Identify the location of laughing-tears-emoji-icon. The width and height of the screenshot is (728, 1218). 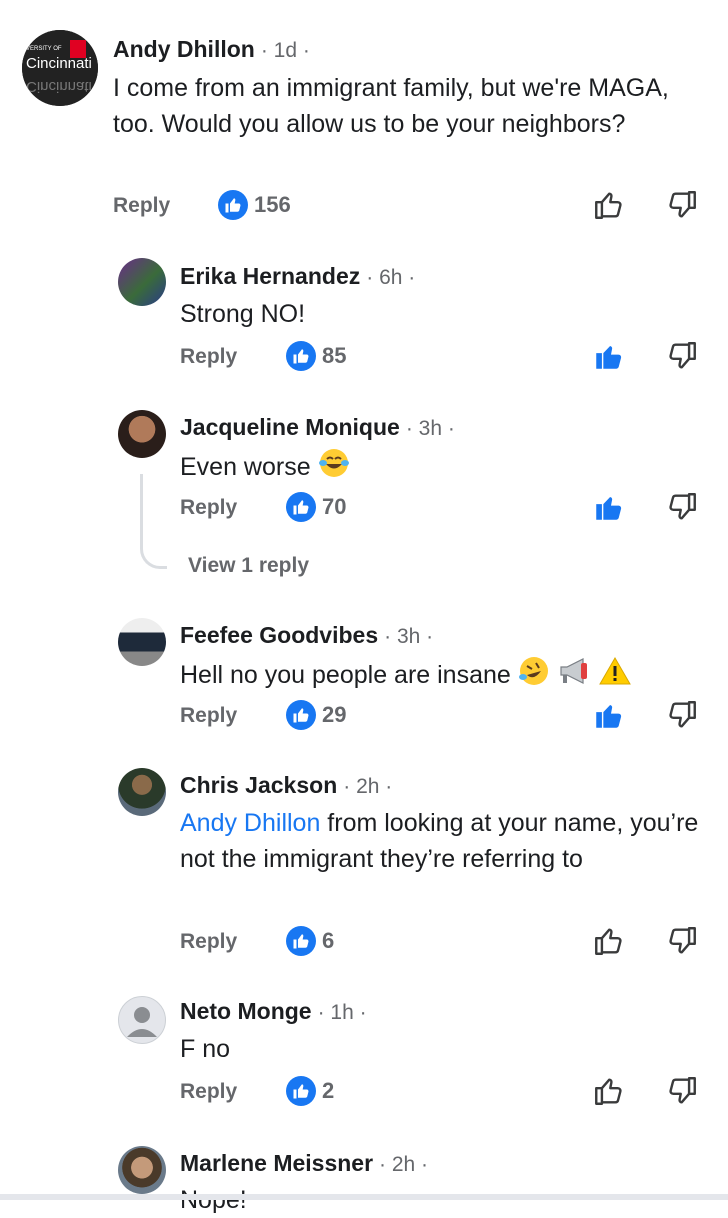
(333, 463).